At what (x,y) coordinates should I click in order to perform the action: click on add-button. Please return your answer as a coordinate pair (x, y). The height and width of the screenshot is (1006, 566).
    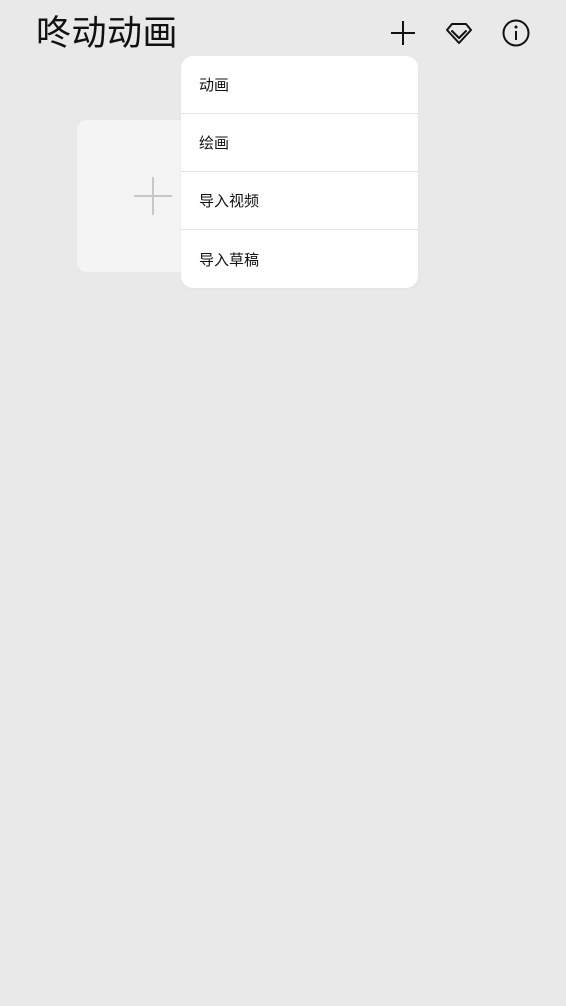
    Looking at the image, I should click on (403, 33).